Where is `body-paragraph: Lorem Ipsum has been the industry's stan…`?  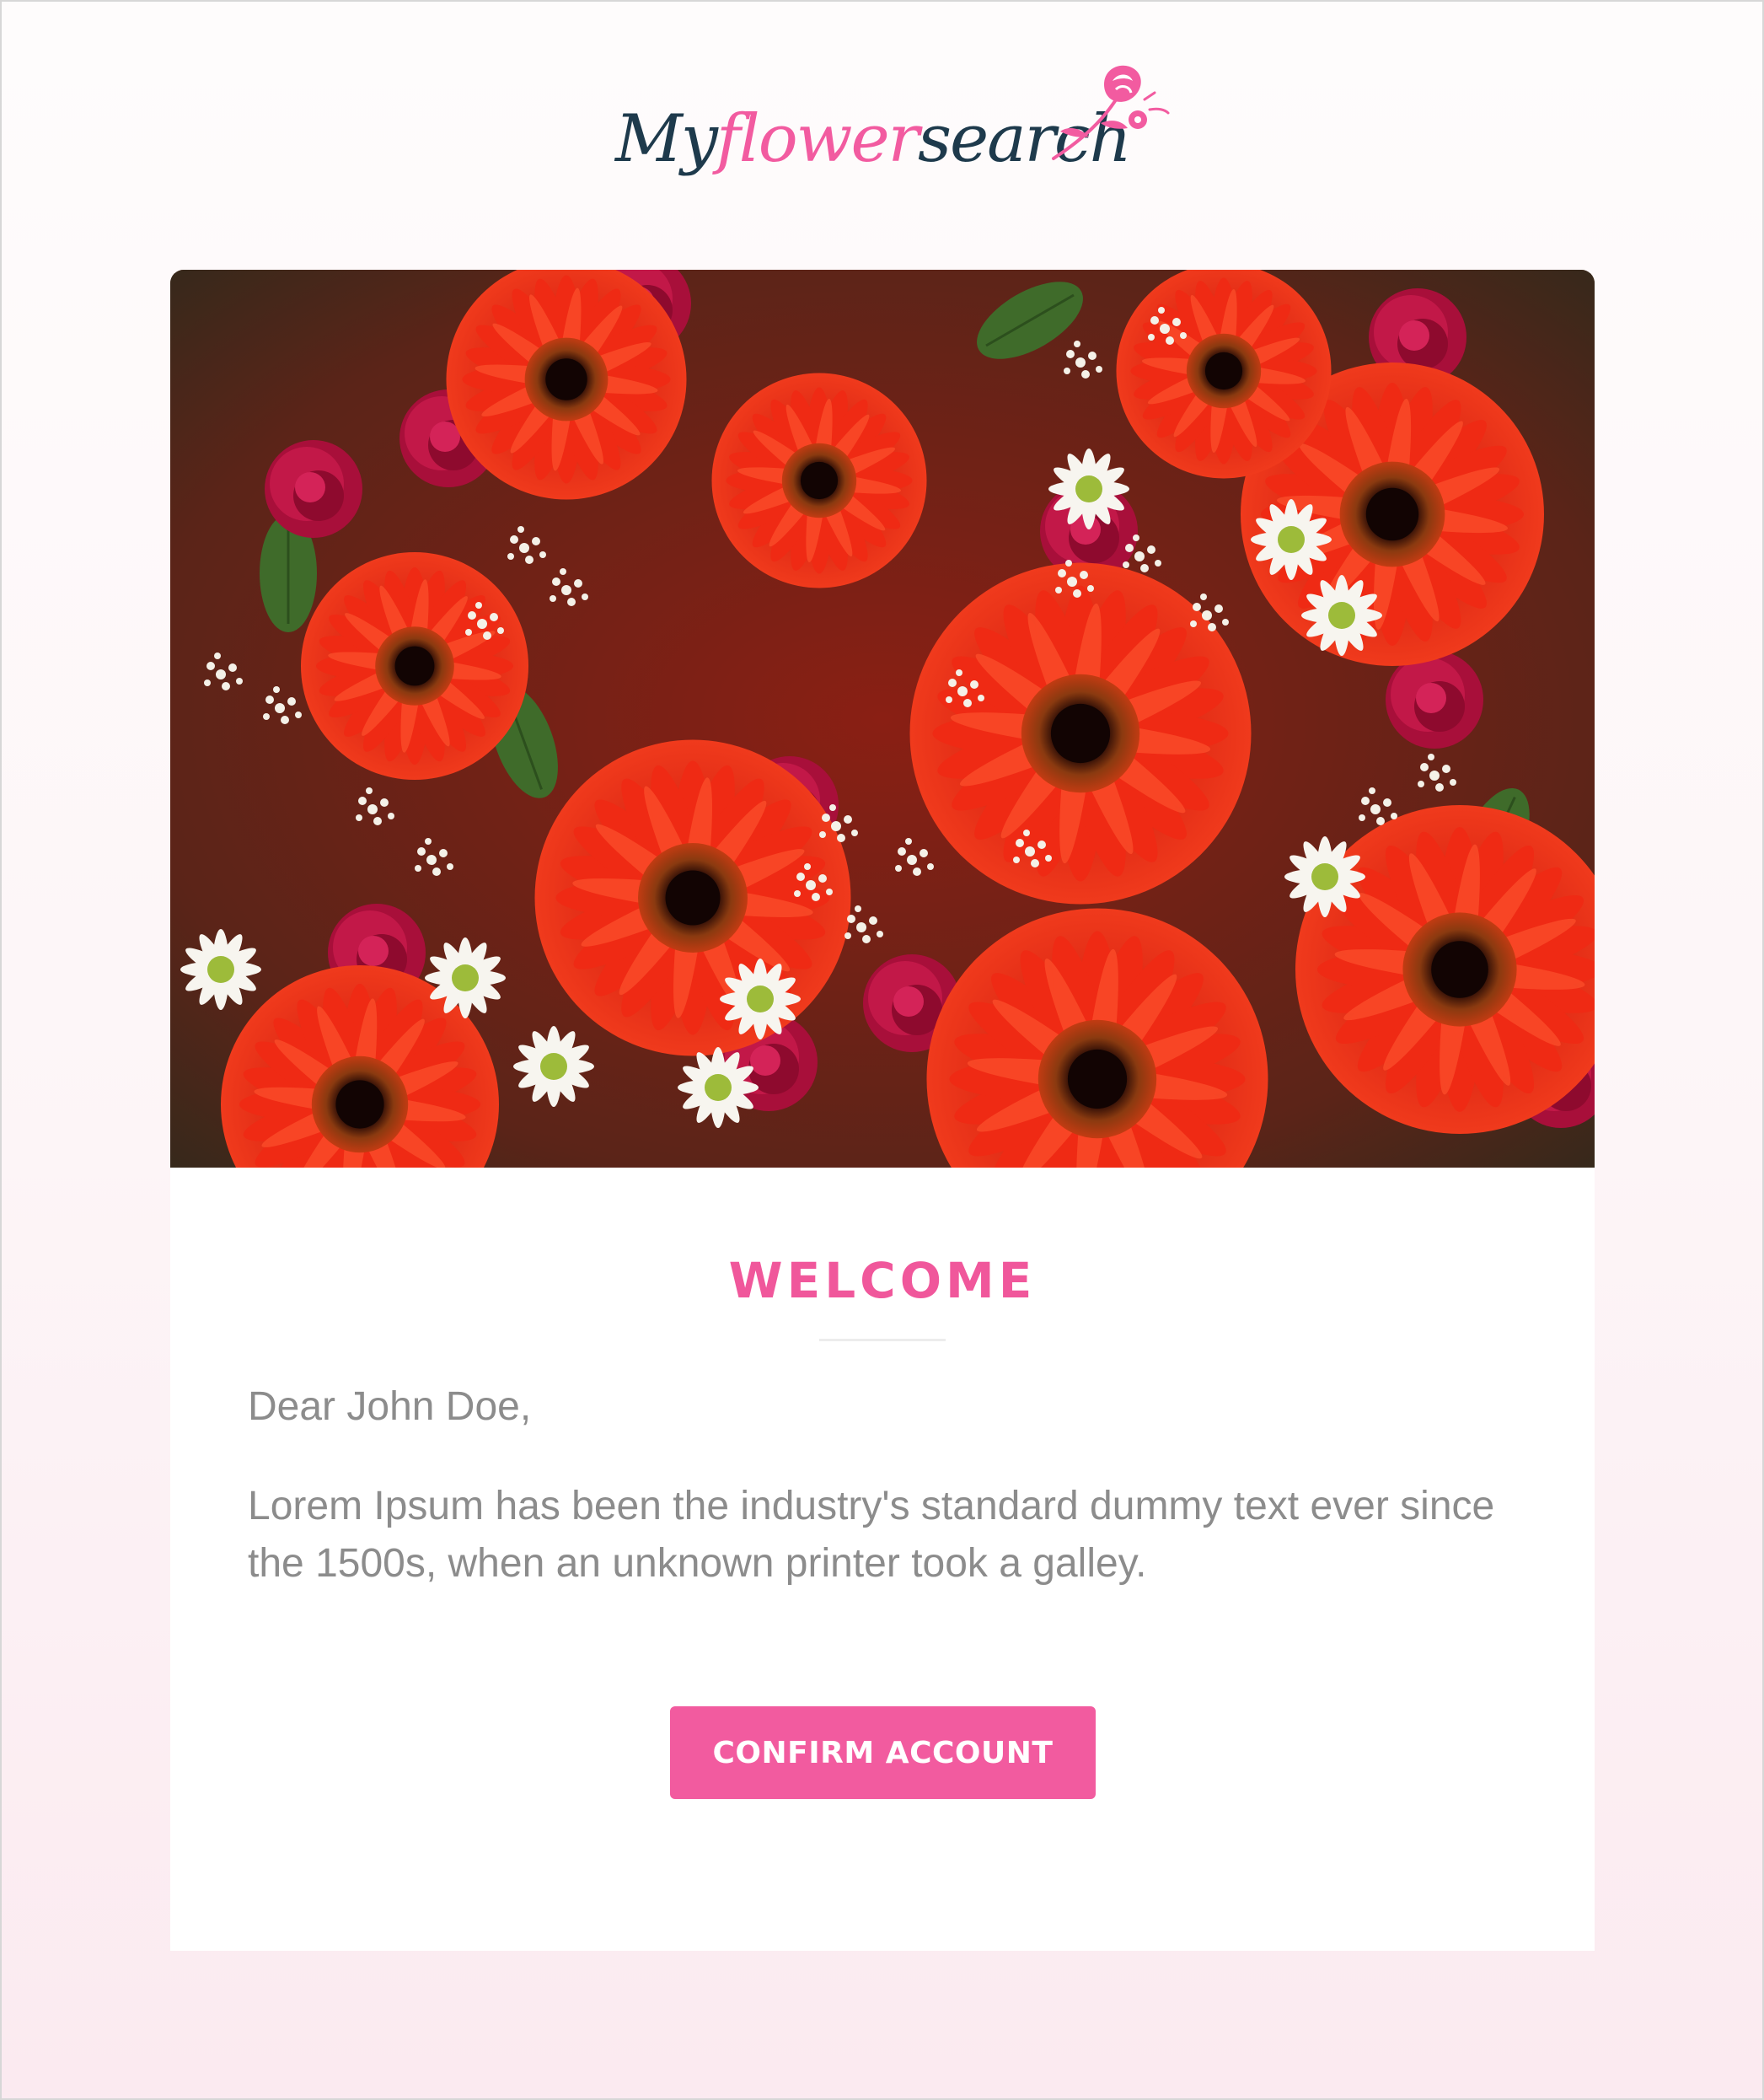 body-paragraph: Lorem Ipsum has been the industry's stan… is located at coordinates (872, 1535).